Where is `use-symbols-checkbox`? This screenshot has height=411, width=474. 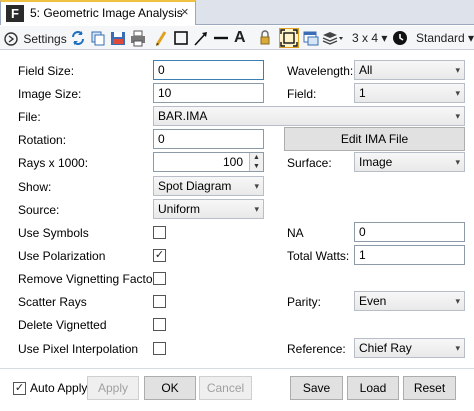 use-symbols-checkbox is located at coordinates (159, 232).